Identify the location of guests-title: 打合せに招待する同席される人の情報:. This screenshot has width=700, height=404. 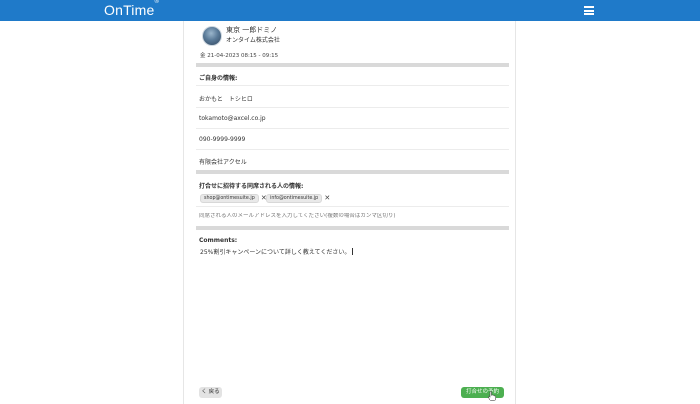
(251, 186).